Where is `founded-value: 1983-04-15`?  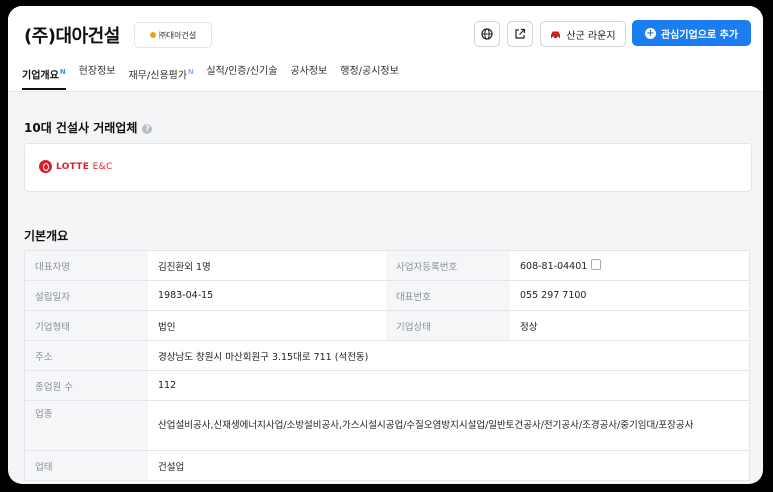 founded-value: 1983-04-15 is located at coordinates (267, 295).